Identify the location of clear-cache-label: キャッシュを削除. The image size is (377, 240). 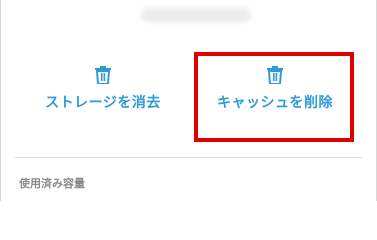
(275, 103).